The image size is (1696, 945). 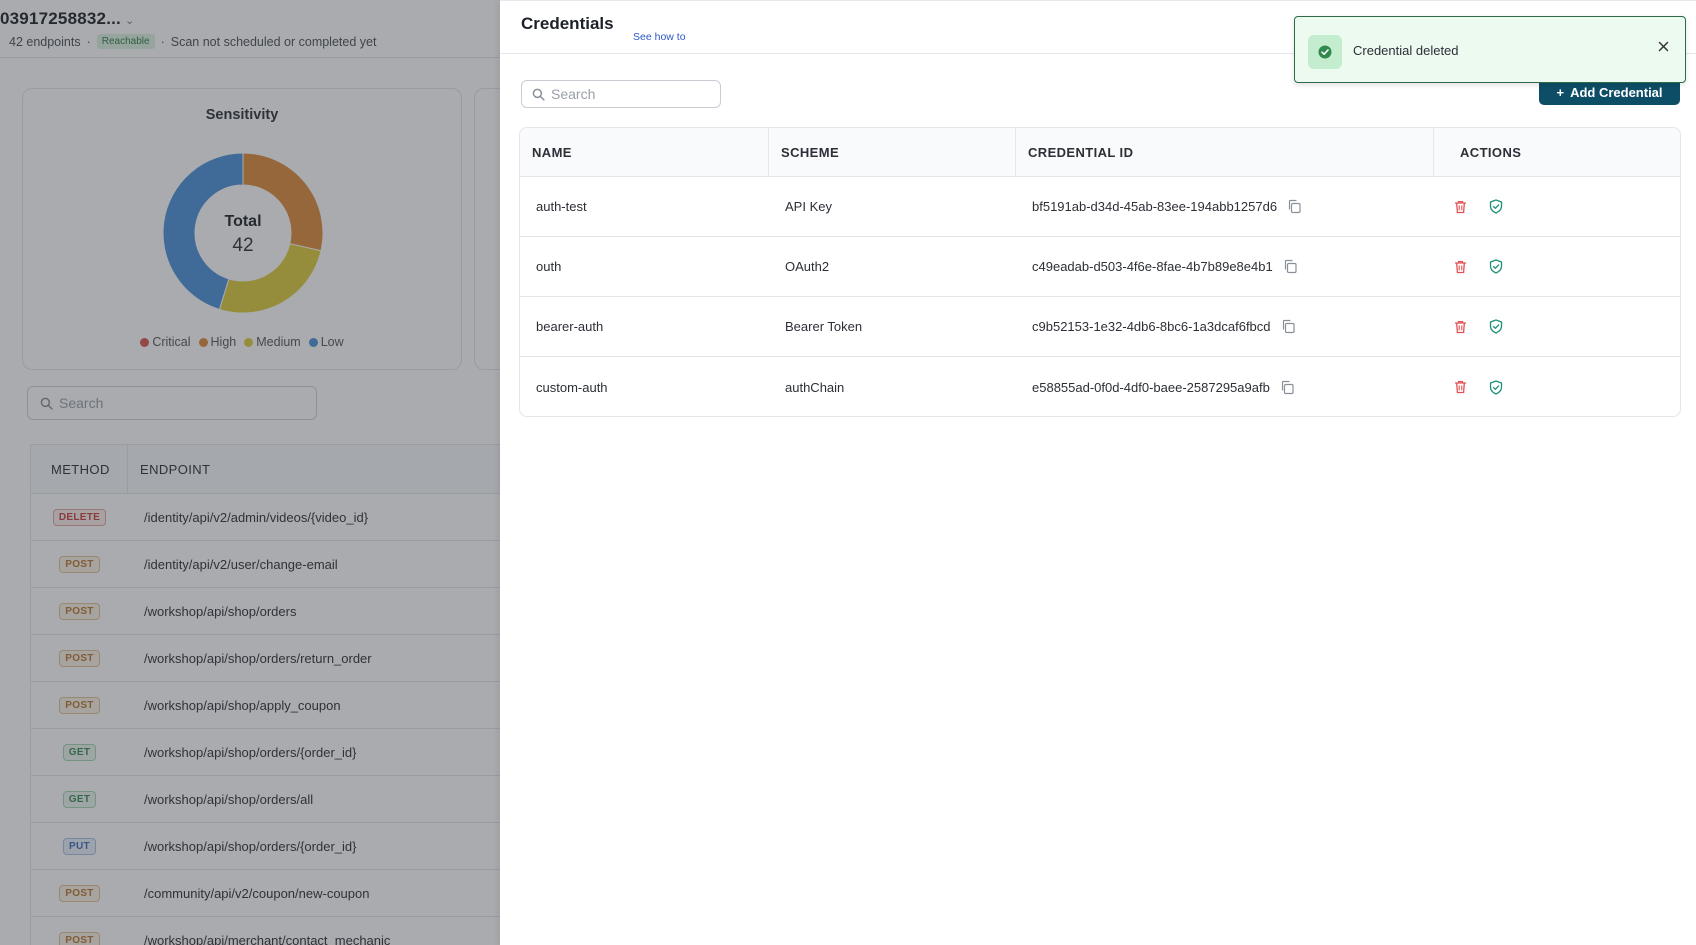 What do you see at coordinates (561, 206) in the screenshot?
I see `credential-name: auth-test` at bounding box center [561, 206].